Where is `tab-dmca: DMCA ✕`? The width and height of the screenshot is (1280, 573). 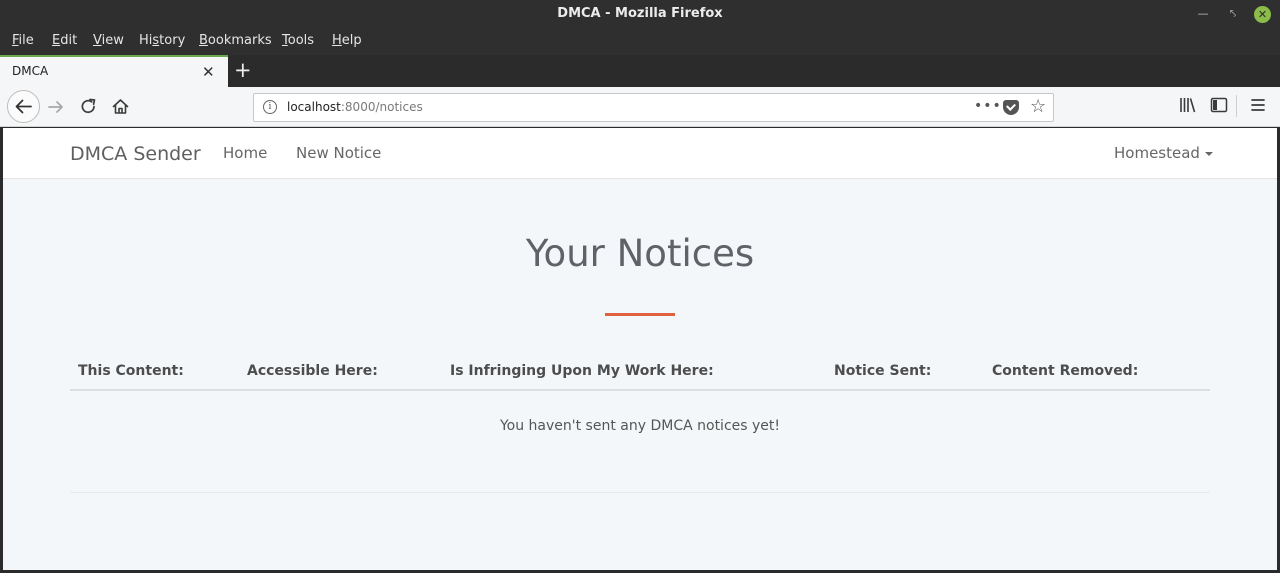 tab-dmca: DMCA ✕ is located at coordinates (114, 71).